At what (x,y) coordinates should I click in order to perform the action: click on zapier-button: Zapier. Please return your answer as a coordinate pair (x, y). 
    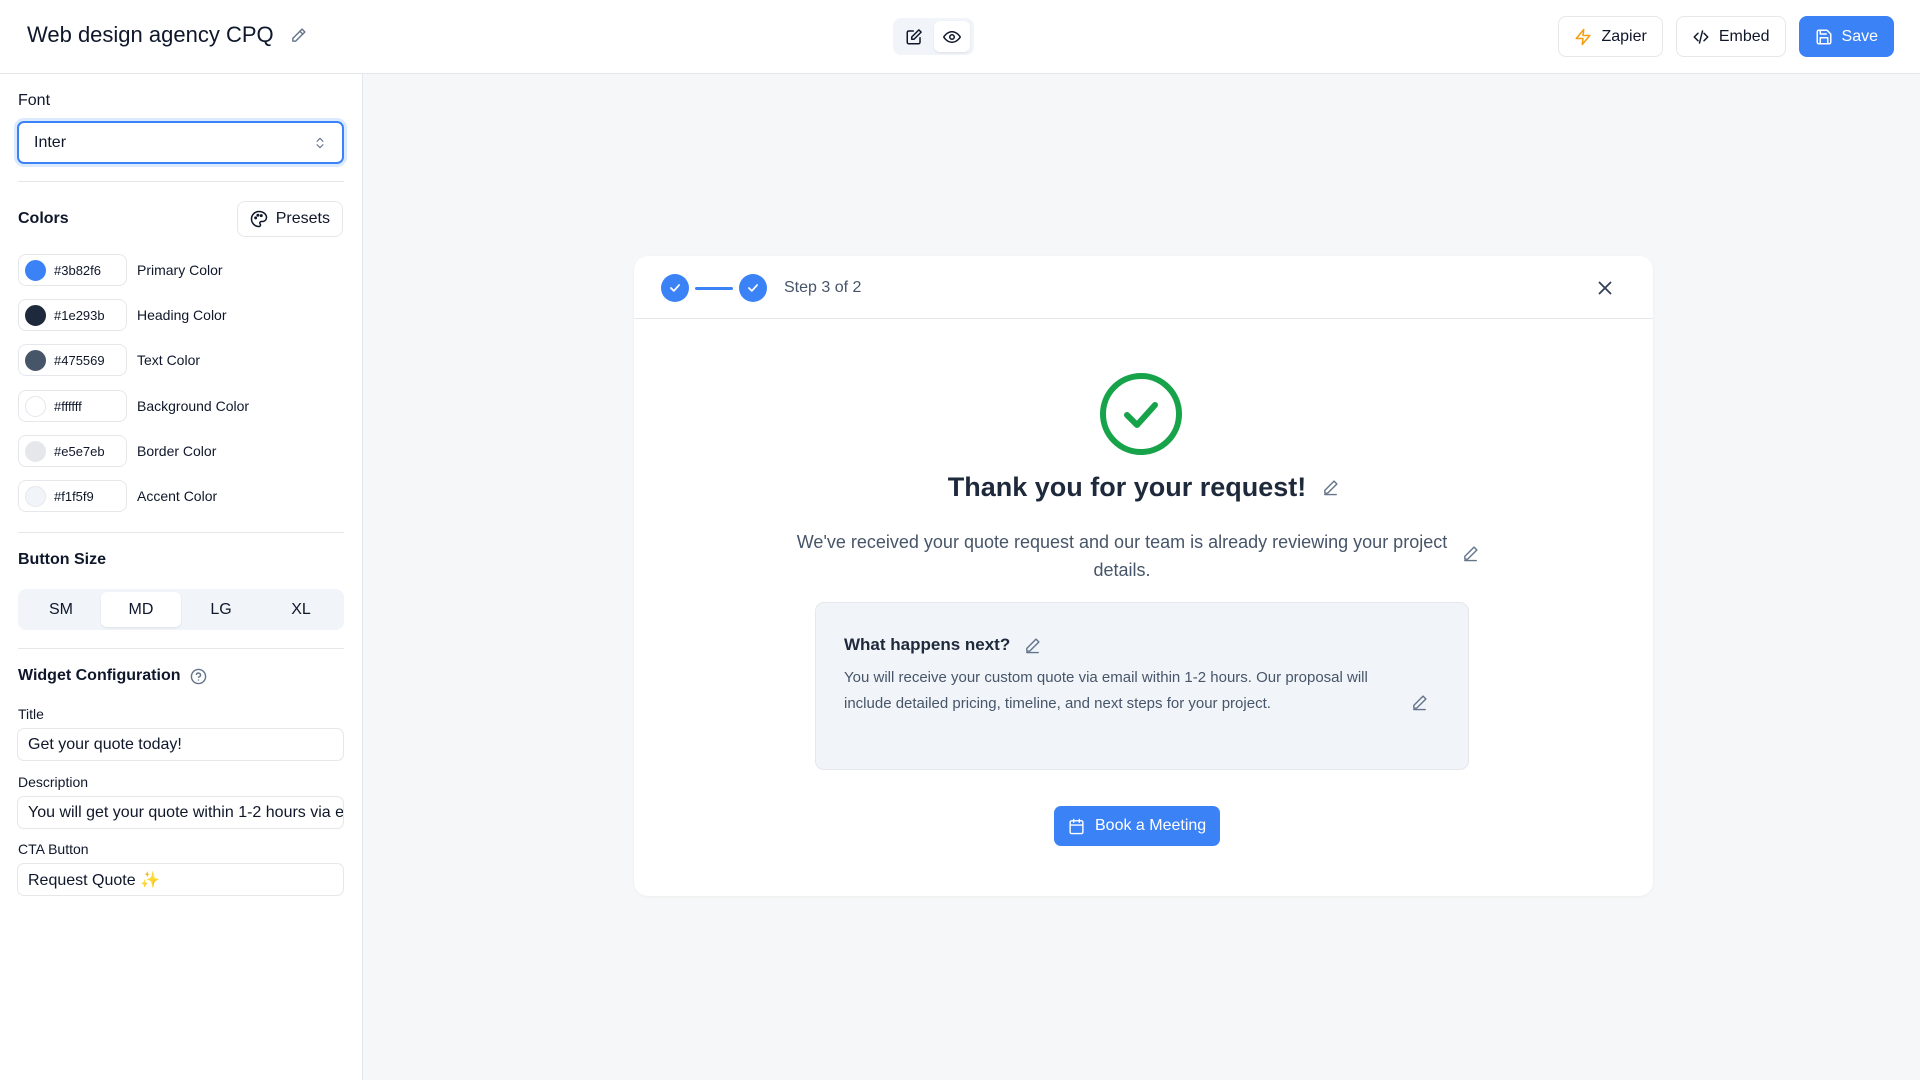
    Looking at the image, I should click on (1610, 36).